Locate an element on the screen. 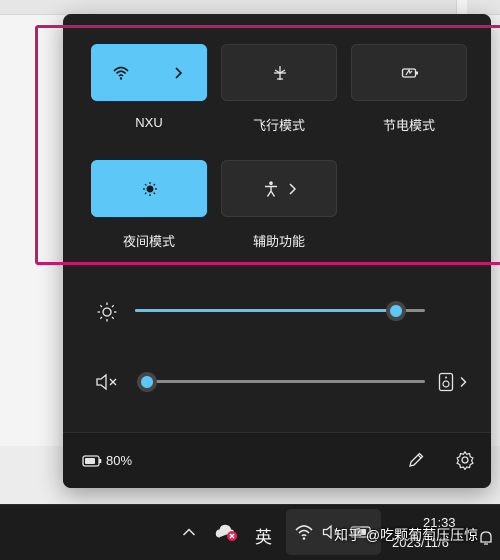 The image size is (500, 560). night-light-tile is located at coordinates (149, 188).